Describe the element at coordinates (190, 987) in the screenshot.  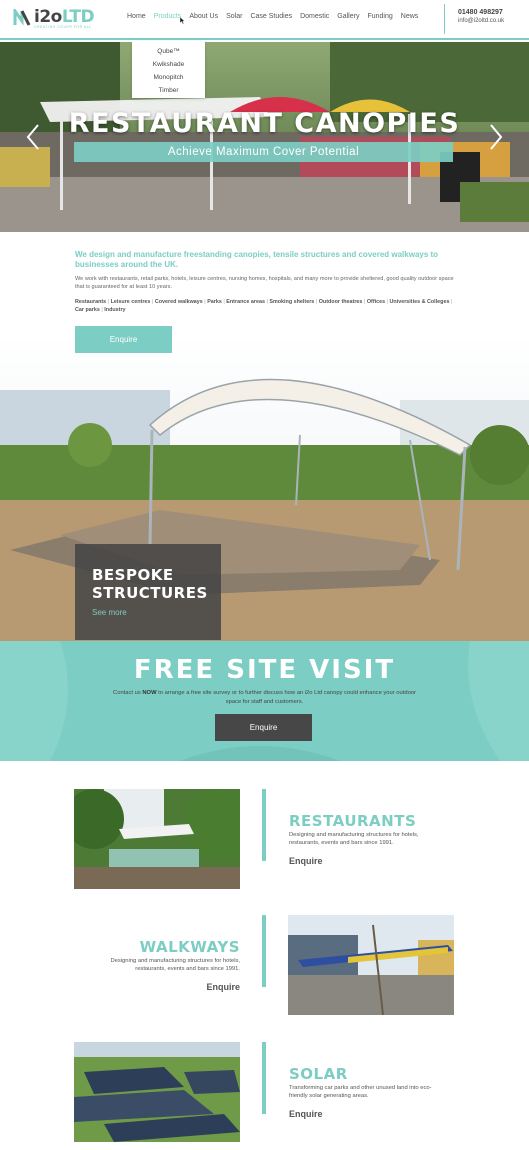
I see `walkways-enquire-link: Enquire` at that location.